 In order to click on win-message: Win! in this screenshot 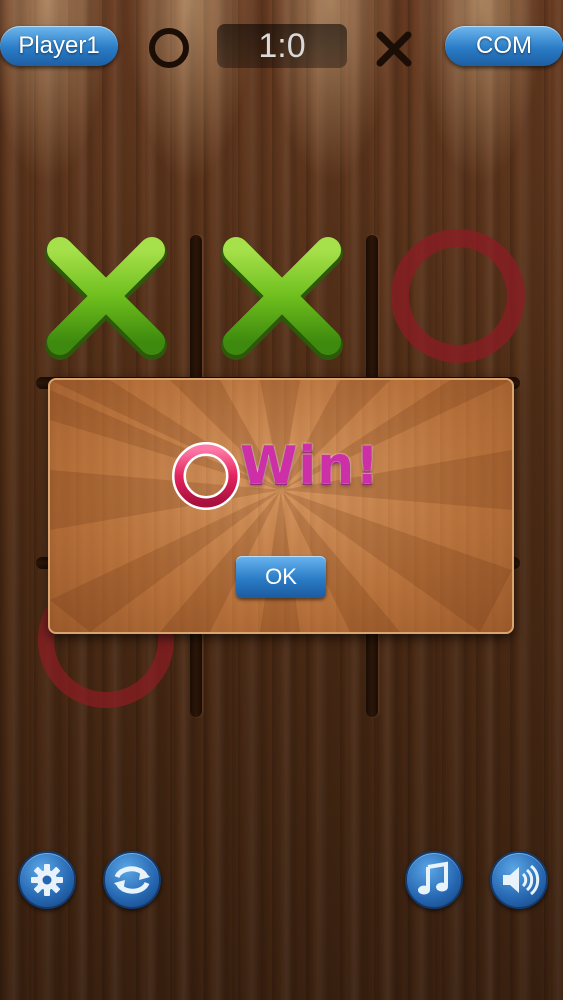, I will do `click(285, 473)`.